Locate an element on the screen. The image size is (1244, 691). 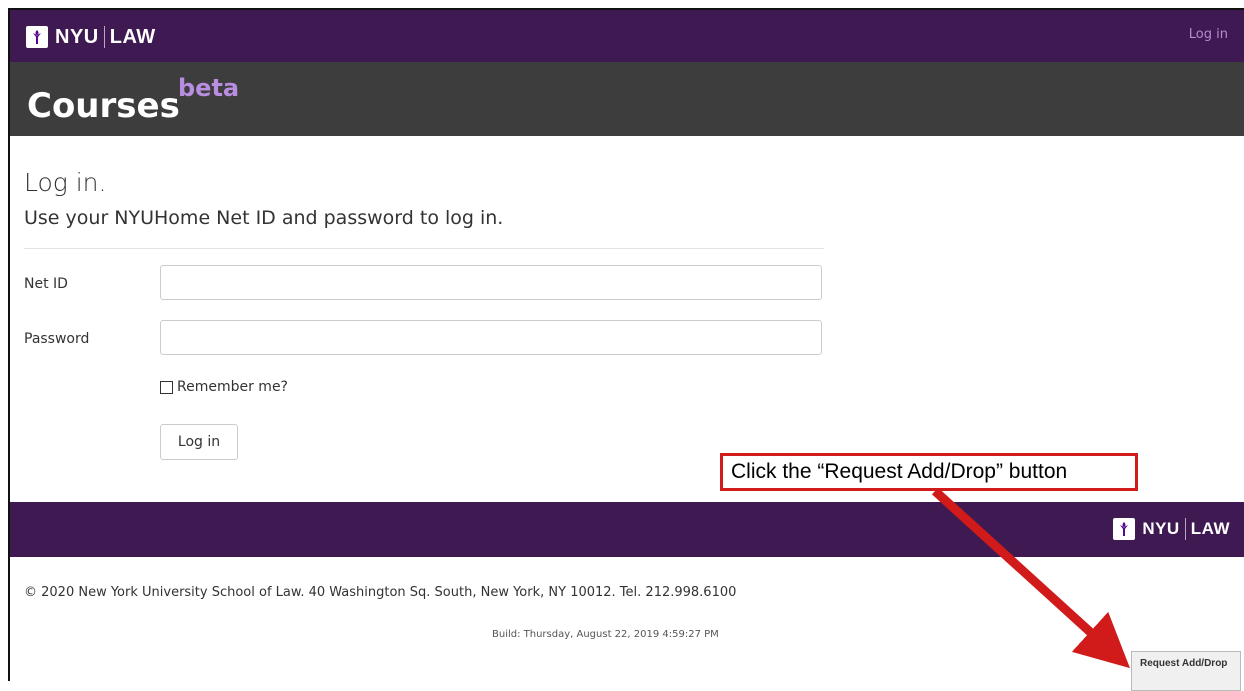
request-add-drop-button: Request Add/Drop is located at coordinates (1186, 671).